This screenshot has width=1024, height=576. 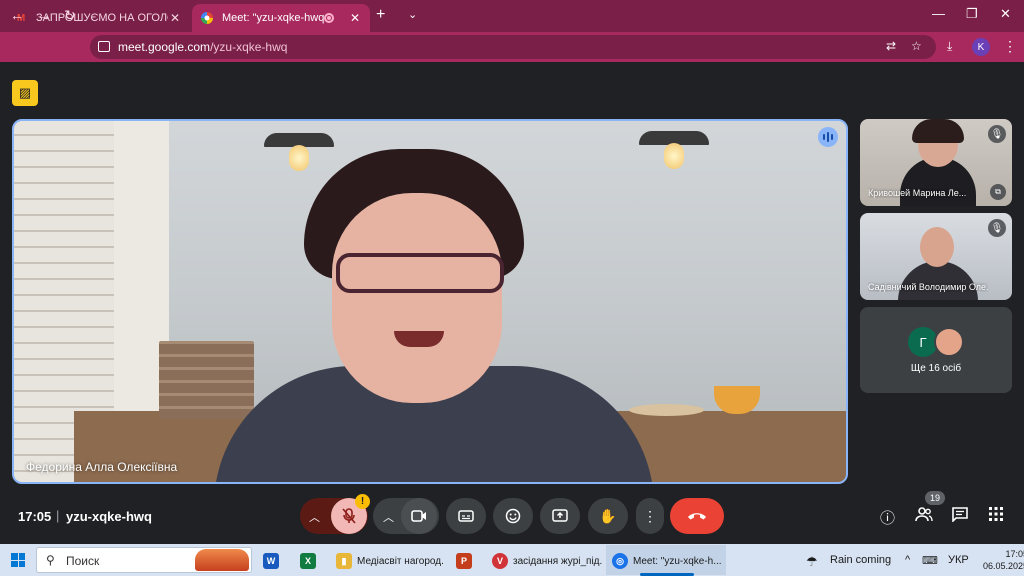 What do you see at coordinates (936, 368) in the screenshot?
I see `more-participants-label: Ще 16 осіб` at bounding box center [936, 368].